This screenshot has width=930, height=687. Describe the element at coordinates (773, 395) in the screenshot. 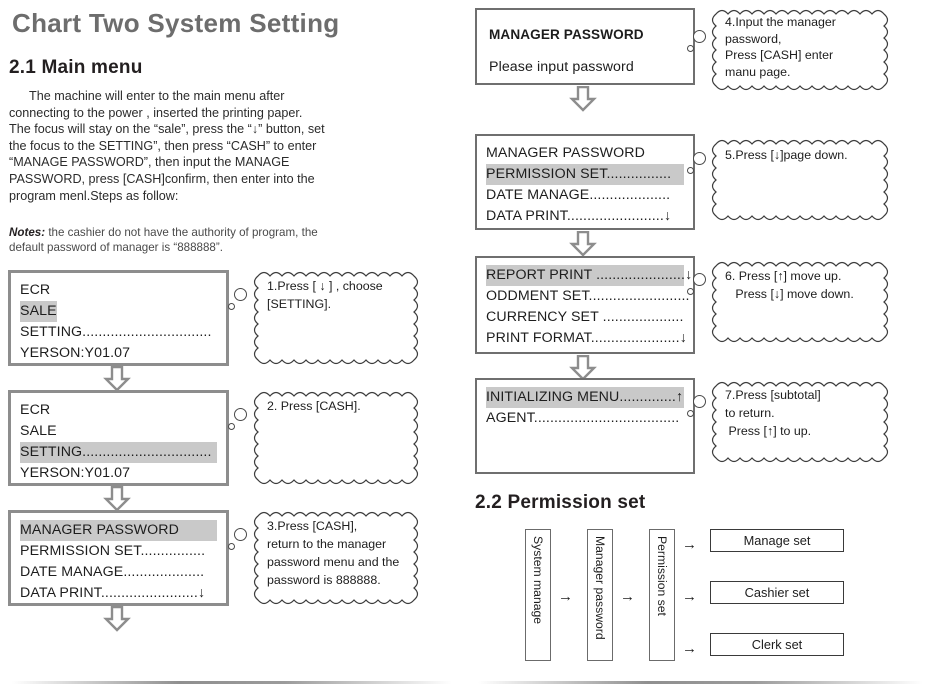

I see `callout-line: 7.Press [subtotal]` at that location.